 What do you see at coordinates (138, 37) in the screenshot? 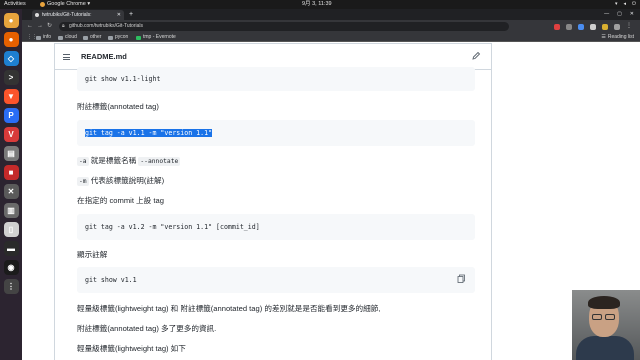
I see `evernote-icon` at bounding box center [138, 37].